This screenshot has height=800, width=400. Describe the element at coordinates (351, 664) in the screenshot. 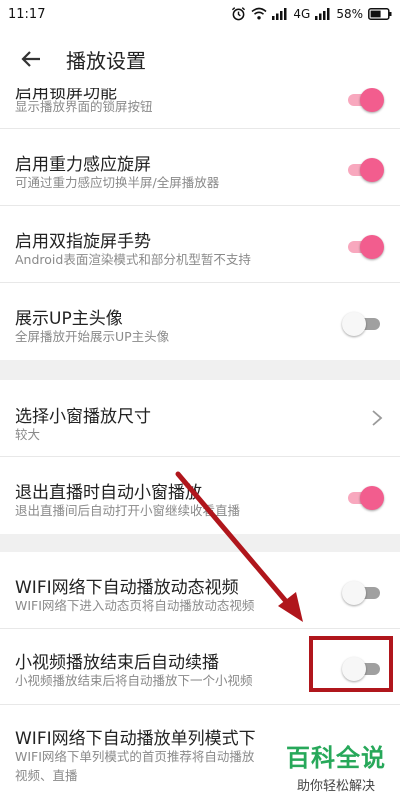

I see `annotation-highlight-box` at that location.